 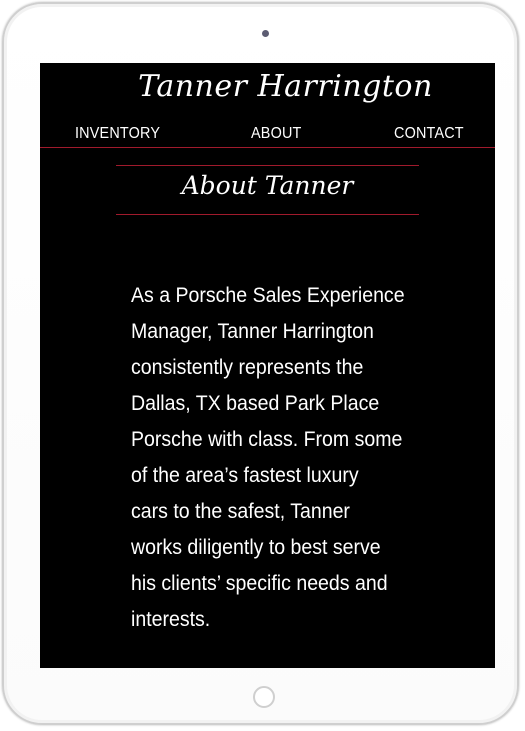 What do you see at coordinates (245, 475) in the screenshot?
I see `about-line: of the area’s fastest luxury` at bounding box center [245, 475].